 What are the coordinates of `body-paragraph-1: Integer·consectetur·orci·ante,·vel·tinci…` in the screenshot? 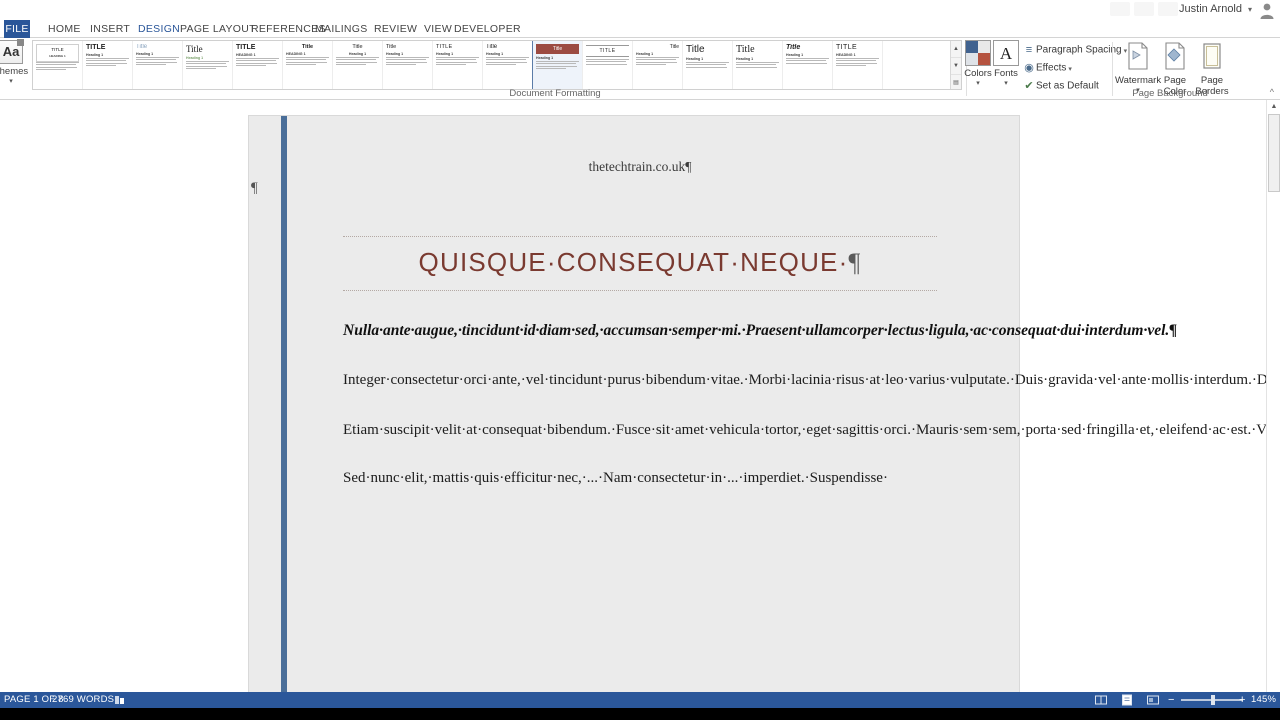 It's located at (811, 380).